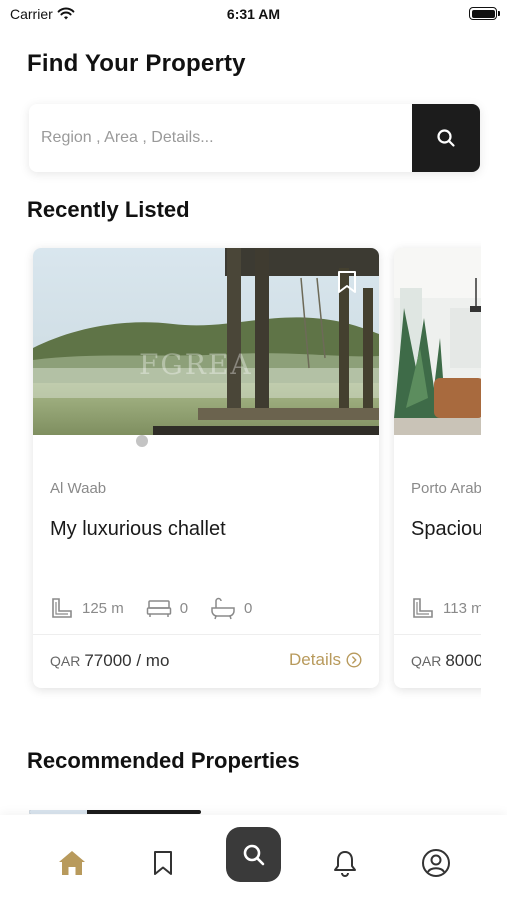 The height and width of the screenshot is (900, 507). Describe the element at coordinates (115, 812) in the screenshot. I see `recommended-preview` at that location.